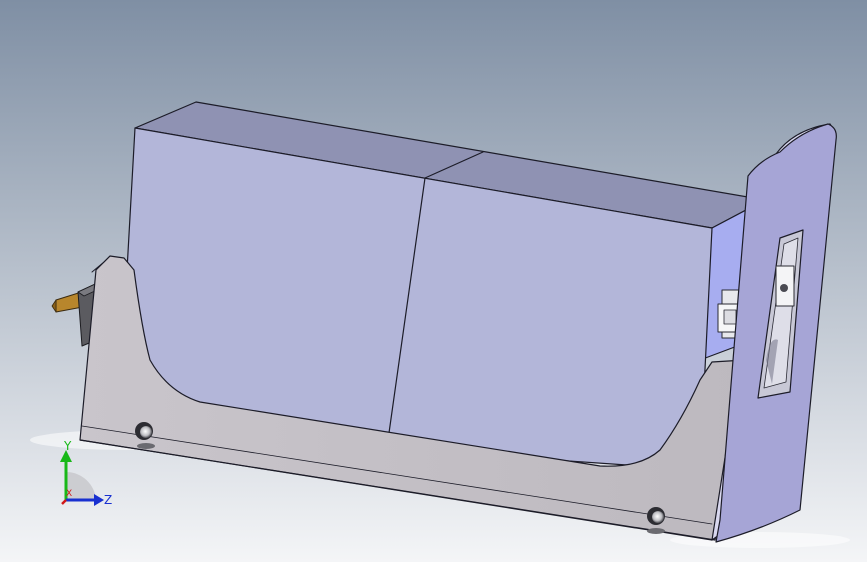  I want to click on x-axis-label: X, so click(69, 494).